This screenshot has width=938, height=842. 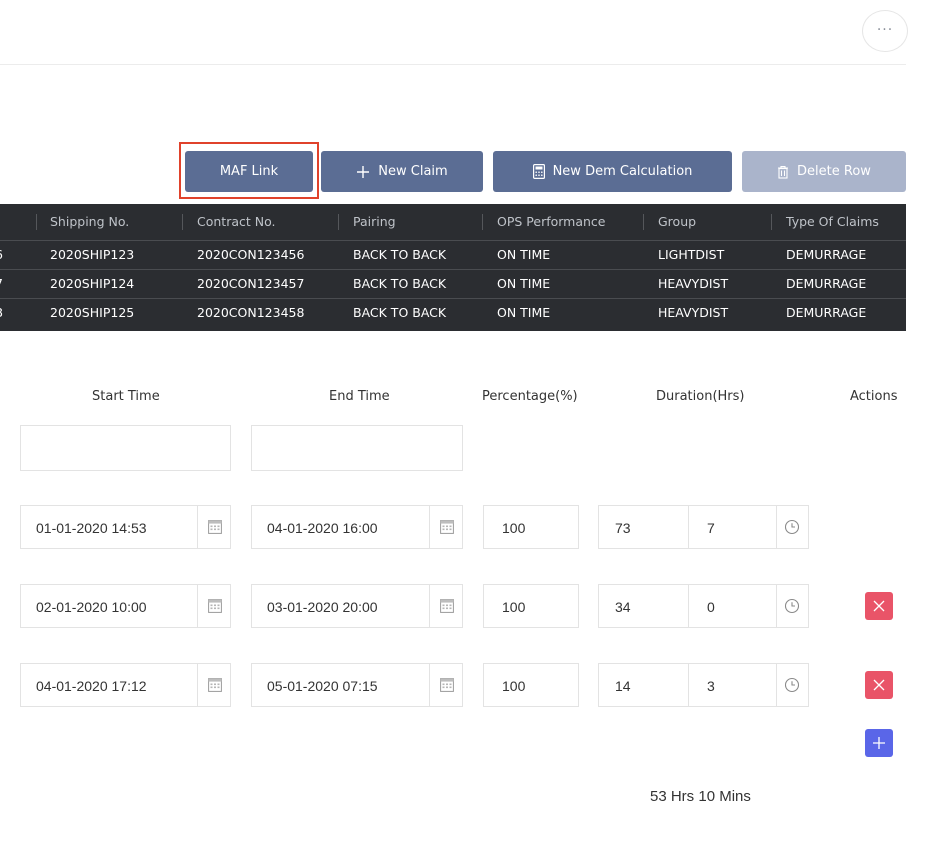 I want to click on end-time-field: 04-01-2020 16:00, so click(x=357, y=527).